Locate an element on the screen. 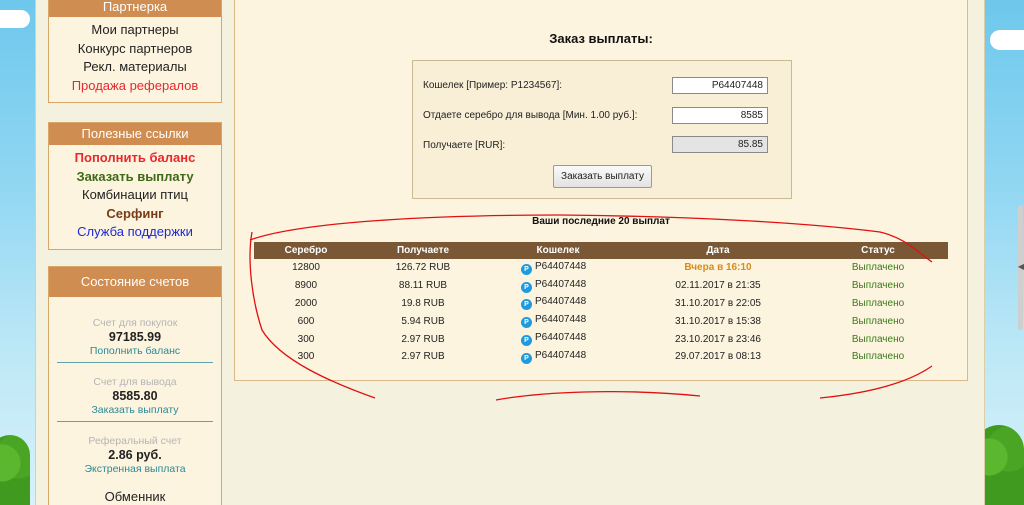  scrollbar: ◀ is located at coordinates (1020, 252).